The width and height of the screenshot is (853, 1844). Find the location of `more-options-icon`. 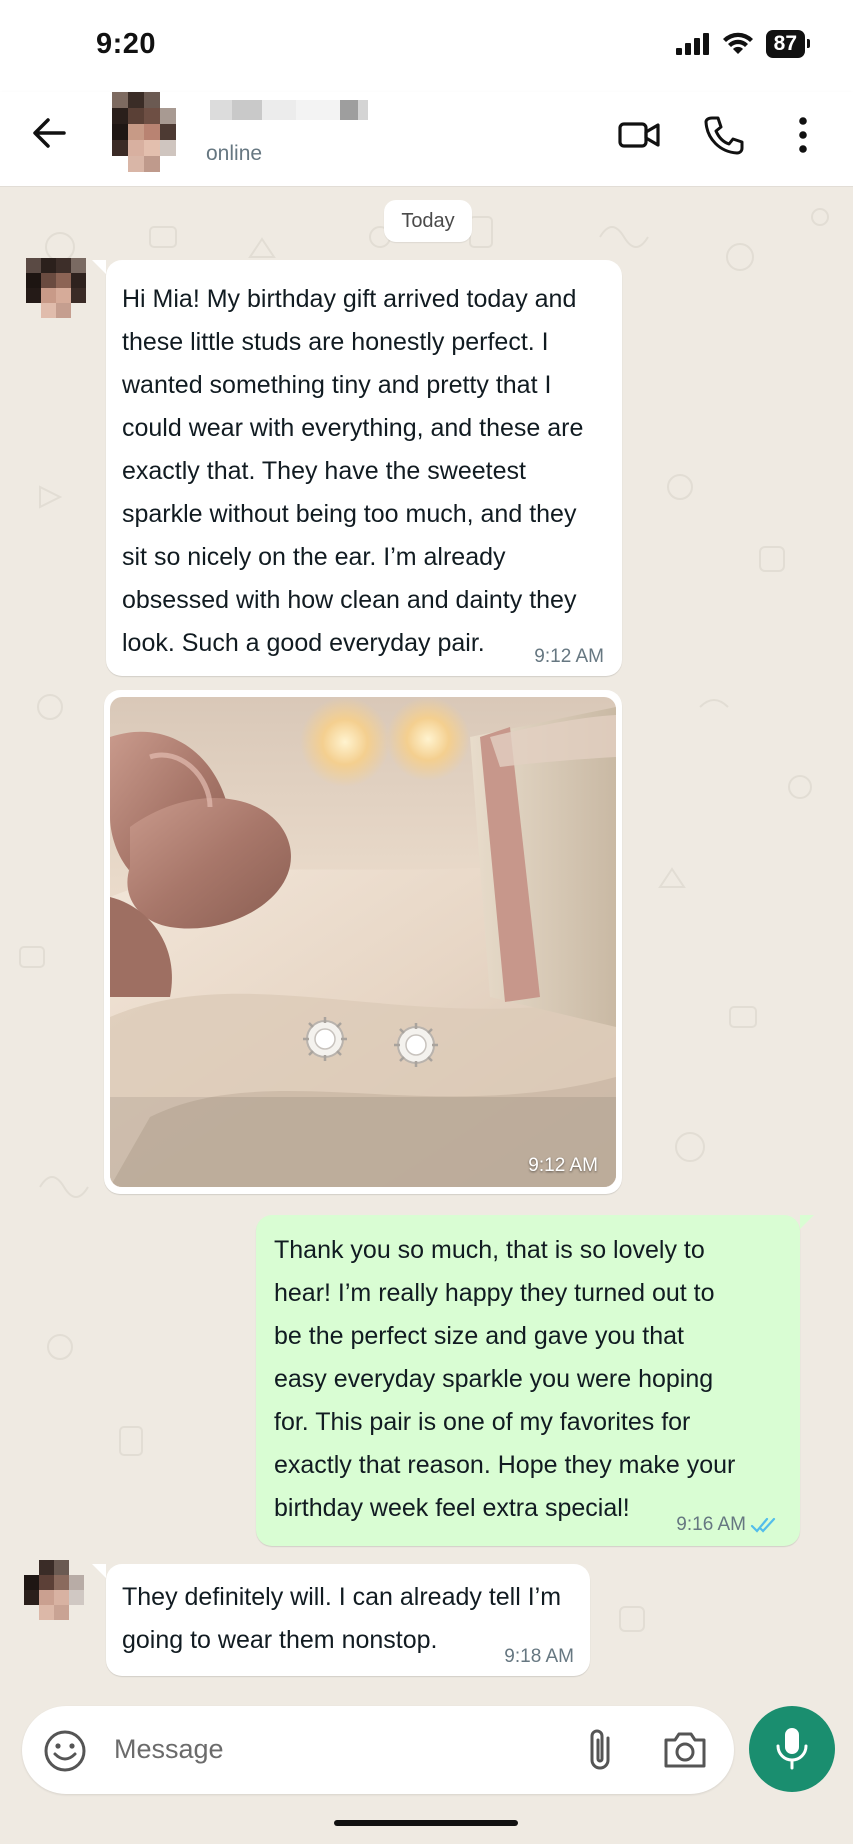

more-options-icon is located at coordinates (803, 135).